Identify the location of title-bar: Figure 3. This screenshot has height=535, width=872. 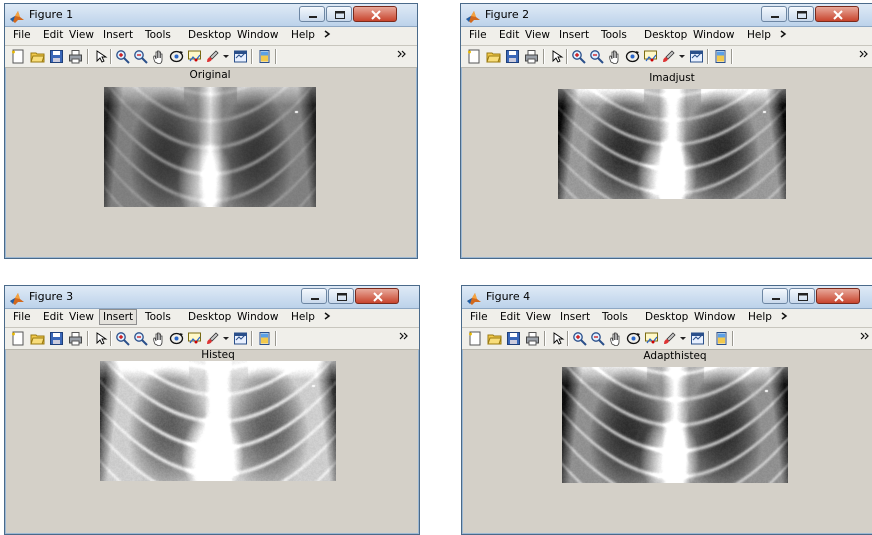
(212, 297).